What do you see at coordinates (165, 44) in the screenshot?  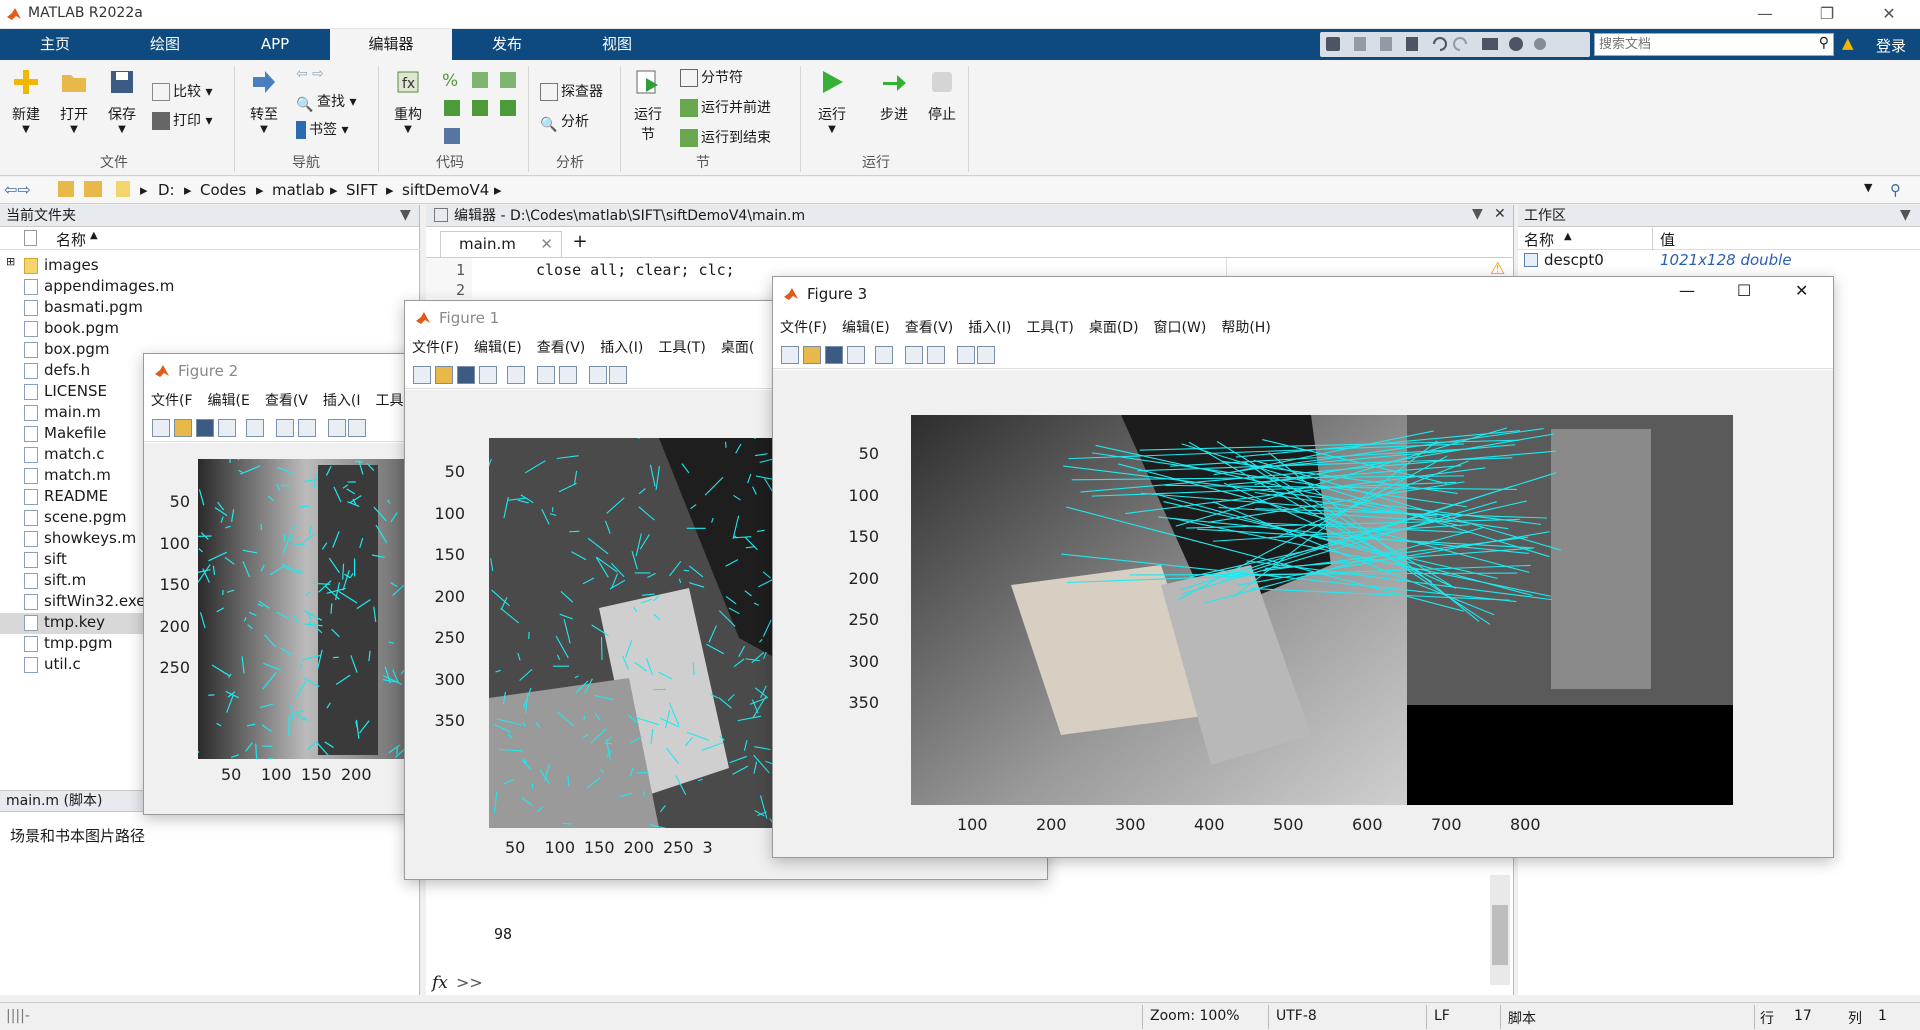 I see `tab-plots: 绘图` at bounding box center [165, 44].